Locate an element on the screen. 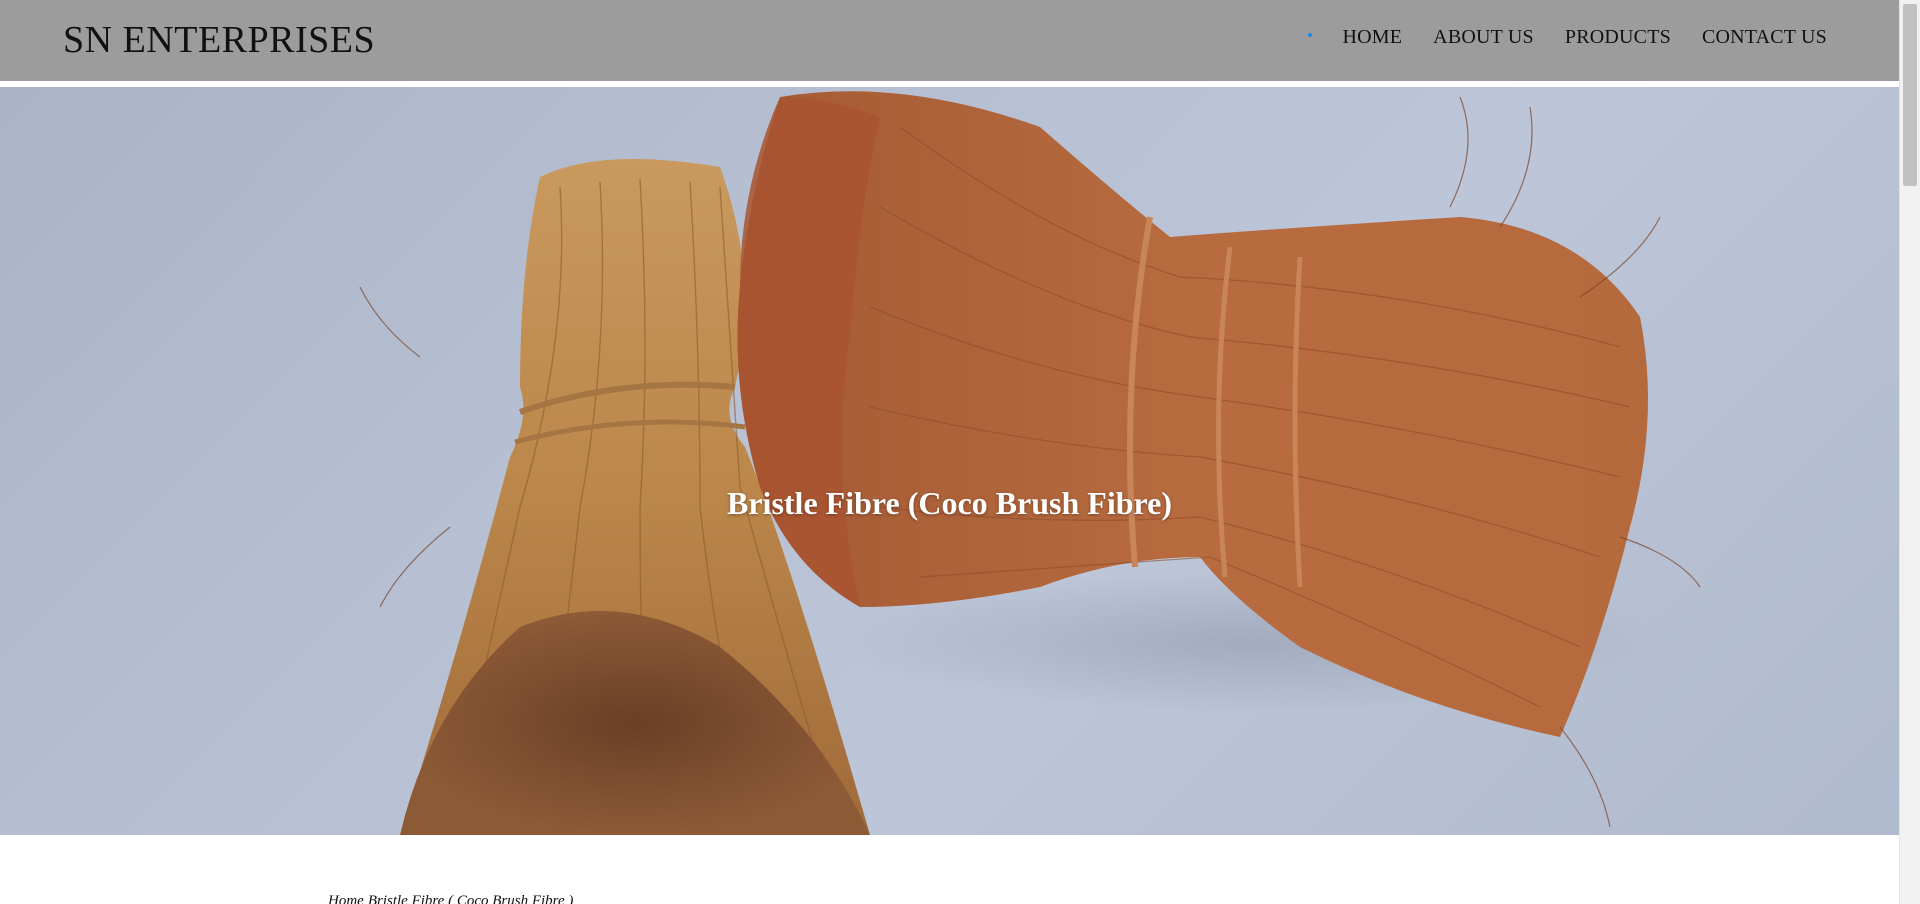  nav-indicator-dot is located at coordinates (1310, 34).